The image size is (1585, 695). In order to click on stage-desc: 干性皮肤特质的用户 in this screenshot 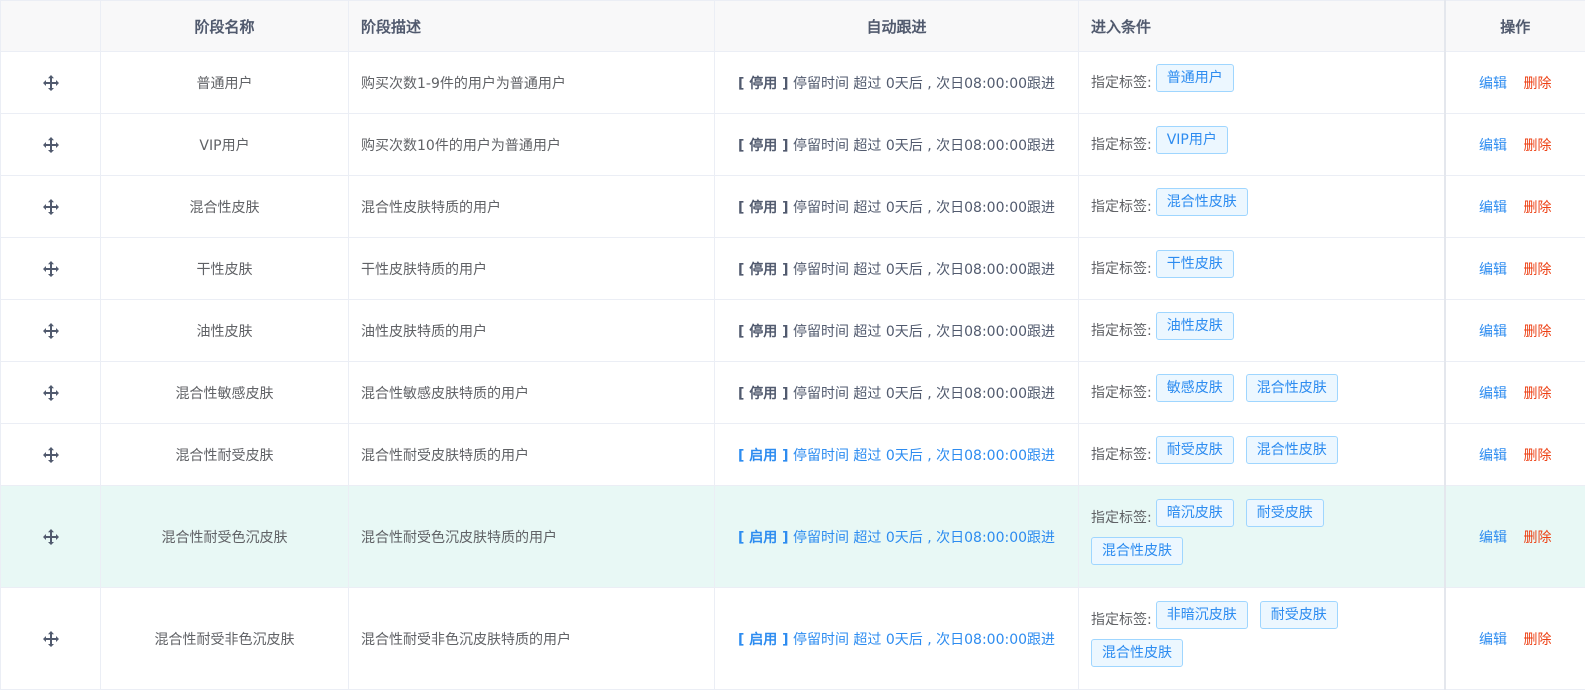, I will do `click(531, 268)`.